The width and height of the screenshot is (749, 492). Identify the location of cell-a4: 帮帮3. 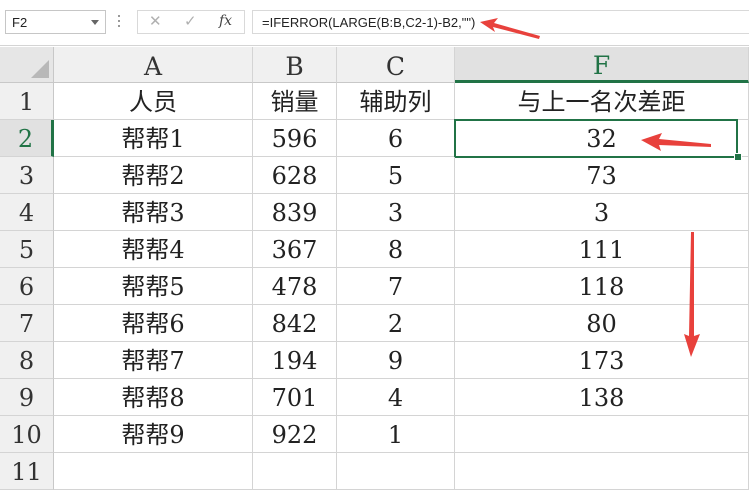
(153, 212).